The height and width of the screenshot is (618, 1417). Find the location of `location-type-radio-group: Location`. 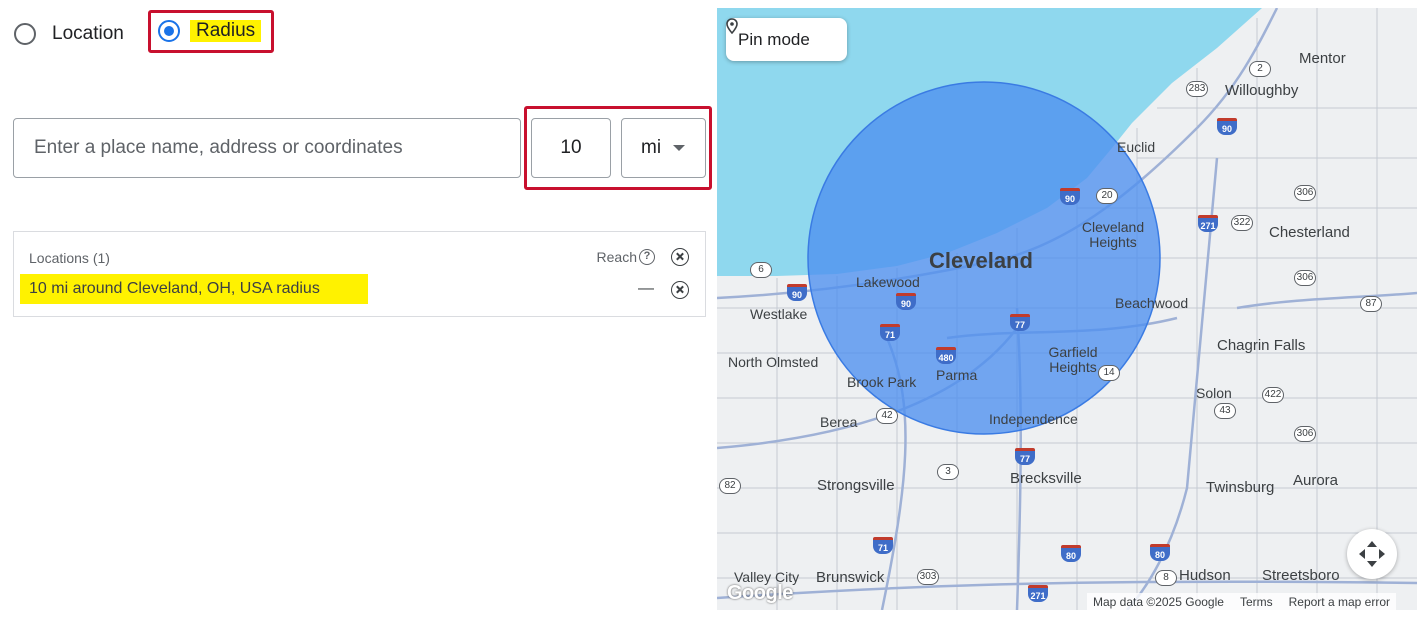

location-type-radio-group: Location is located at coordinates (84, 34).